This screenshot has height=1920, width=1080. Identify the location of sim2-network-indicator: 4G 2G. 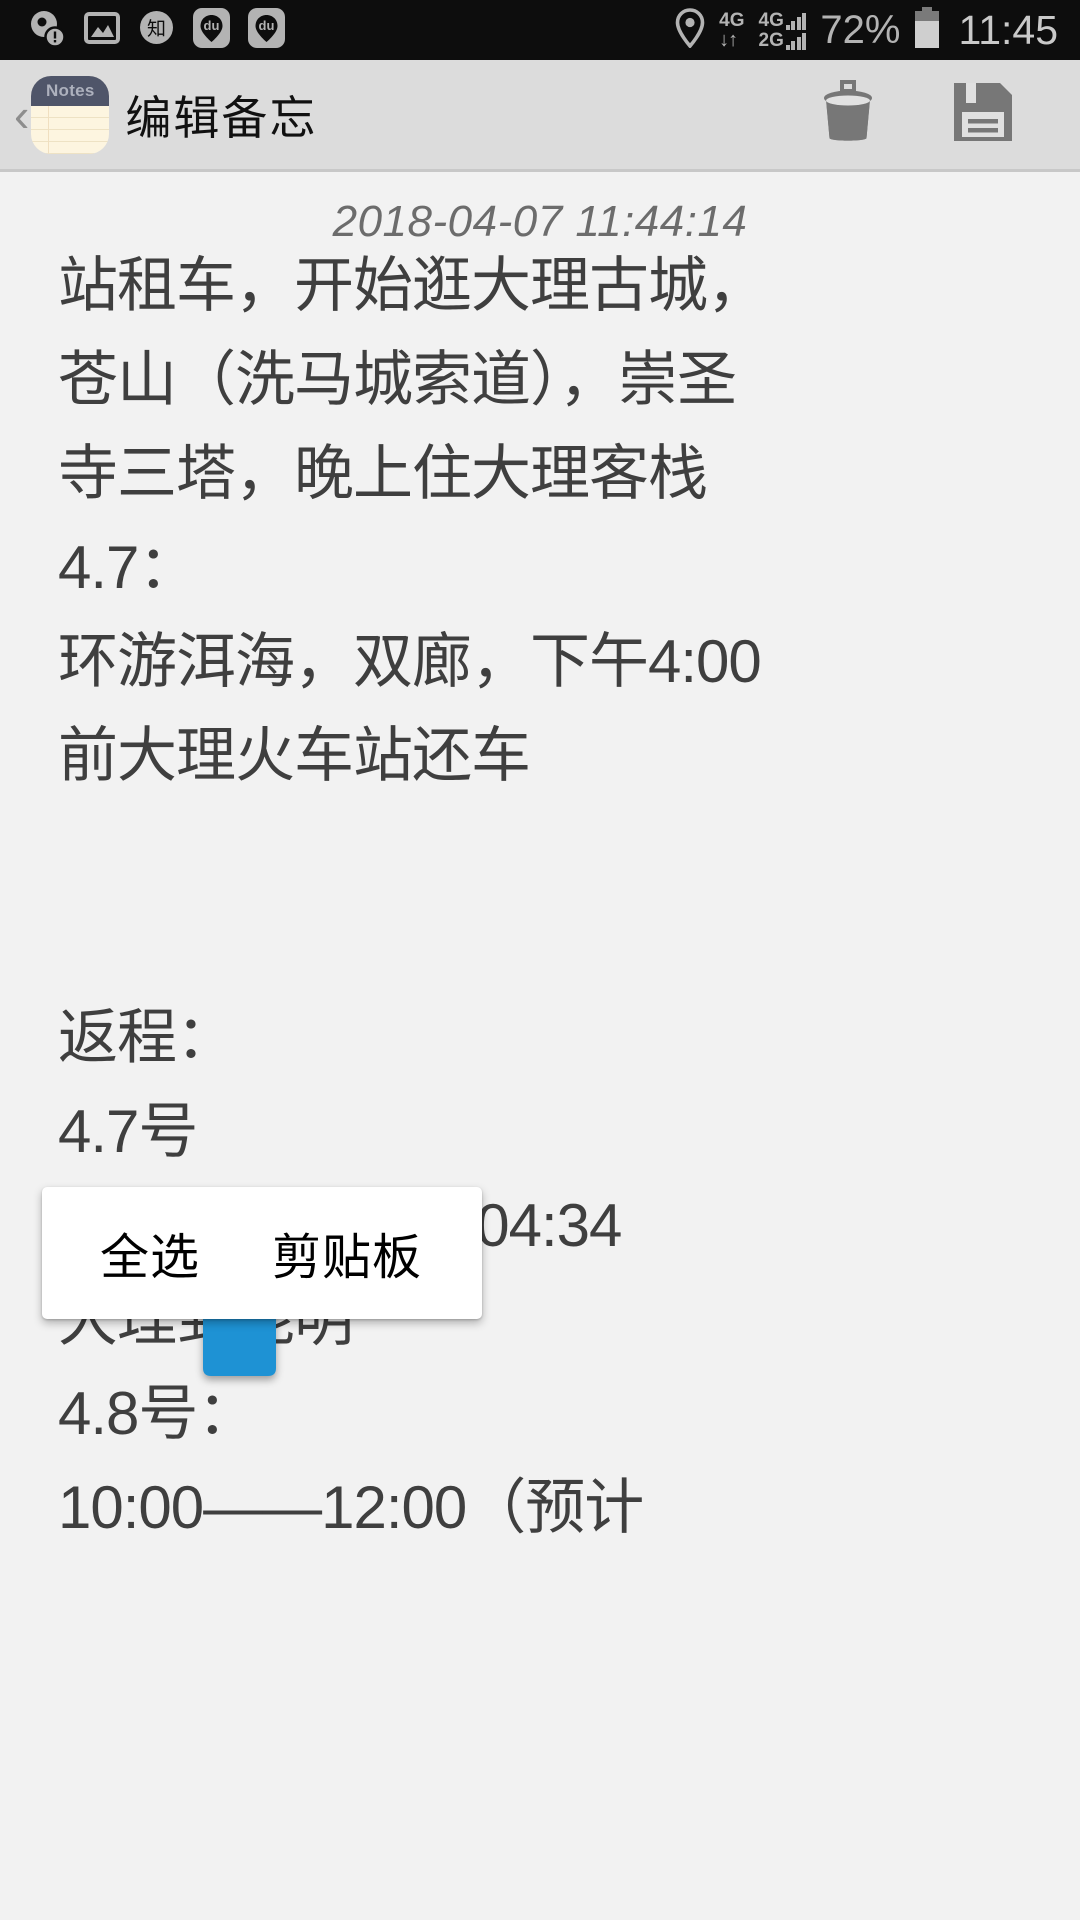
(783, 30).